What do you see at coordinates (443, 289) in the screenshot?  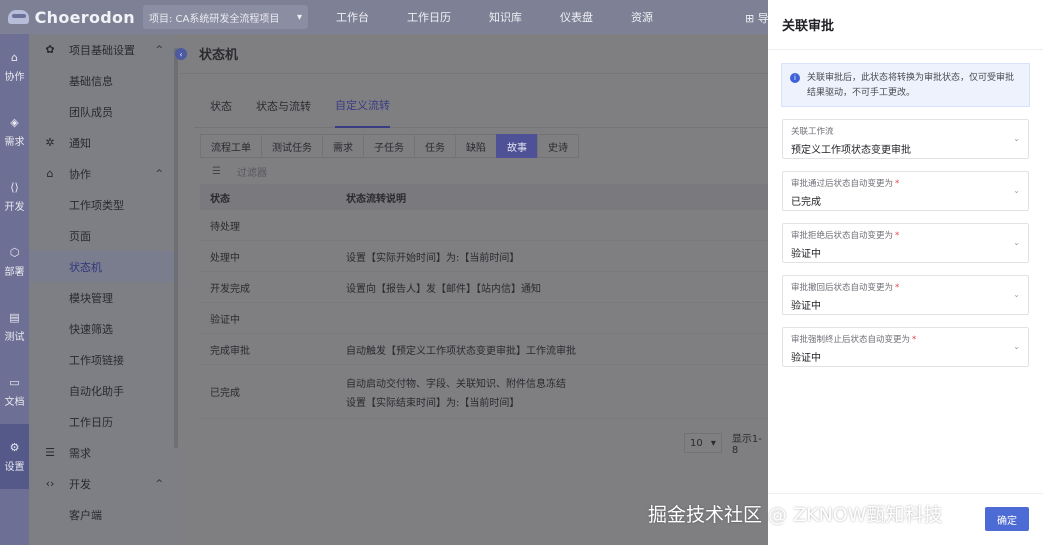 I see `desc-line: 设置向【报告人】发【邮件】【站内信】通知` at bounding box center [443, 289].